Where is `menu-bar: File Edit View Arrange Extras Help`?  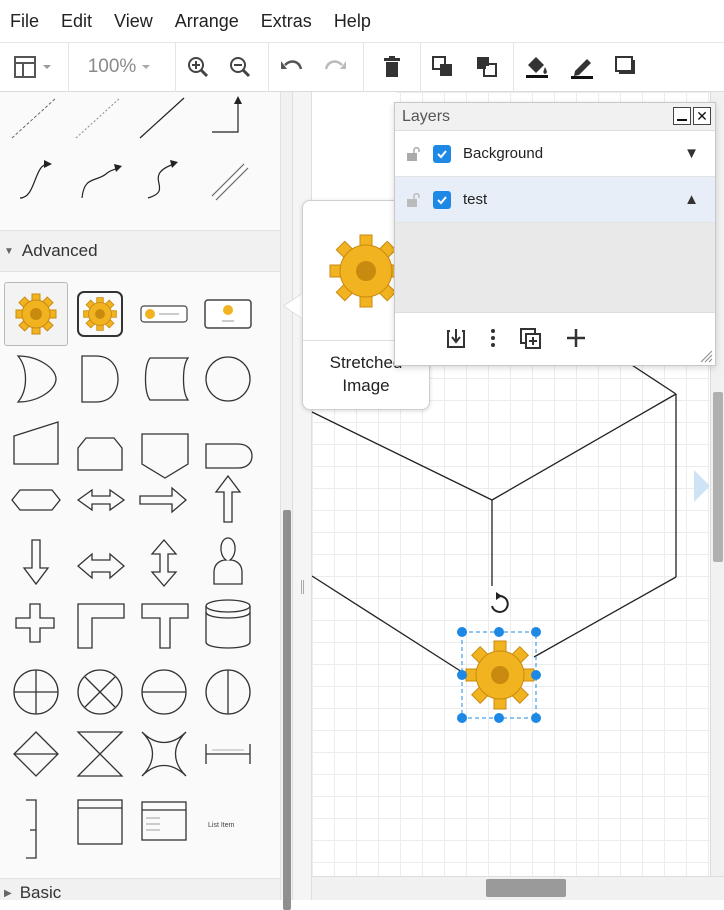
menu-bar: File Edit View Arrange Extras Help is located at coordinates (362, 21).